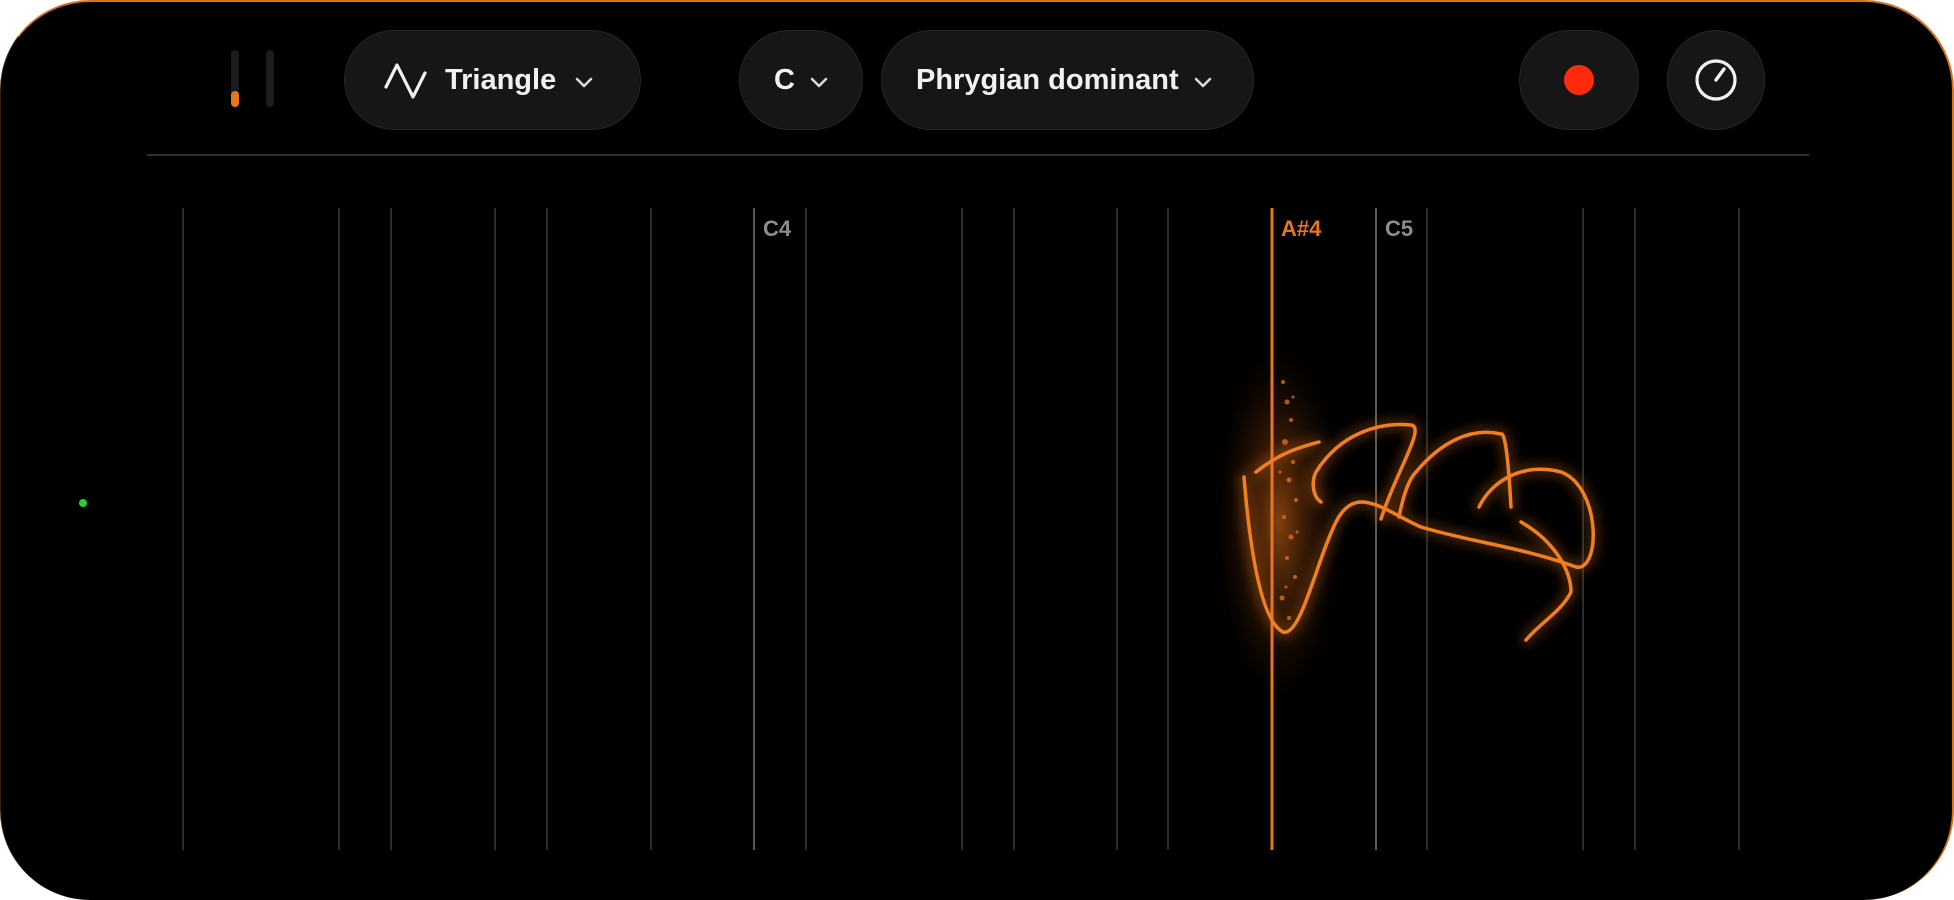  I want to click on note-label-c4: C4, so click(777, 228).